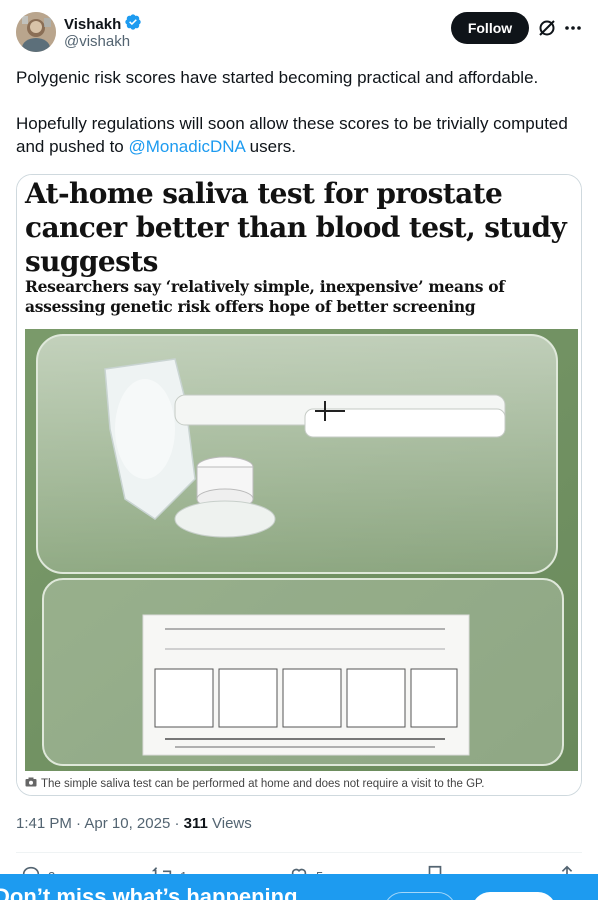 The width and height of the screenshot is (598, 900). I want to click on follow-button: Follow, so click(490, 28).